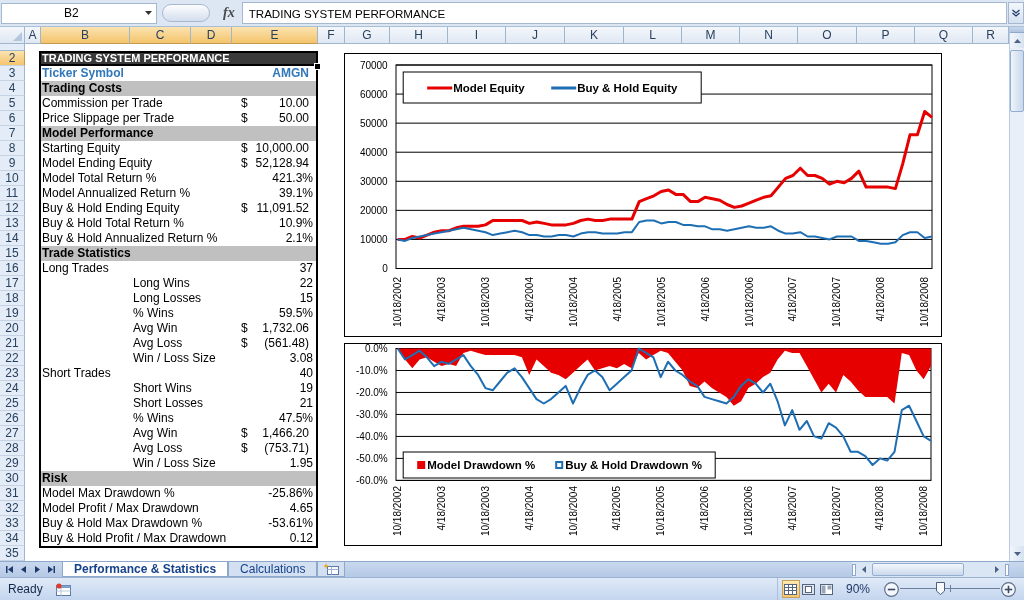 The height and width of the screenshot is (600, 1024). I want to click on metric-value: 47.5%, so click(295, 418).